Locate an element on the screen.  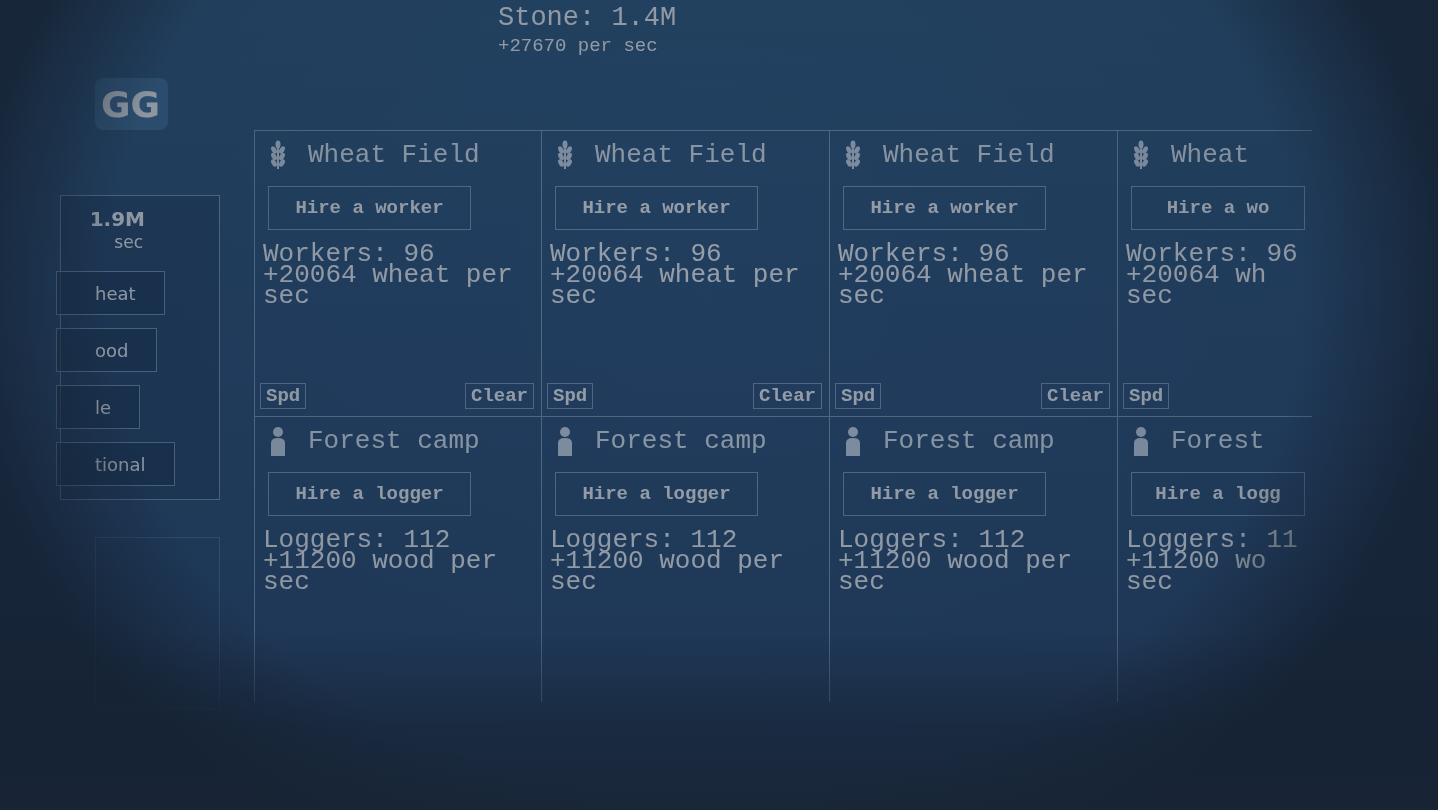
hire-button: Hire a wo is located at coordinates (1218, 208).